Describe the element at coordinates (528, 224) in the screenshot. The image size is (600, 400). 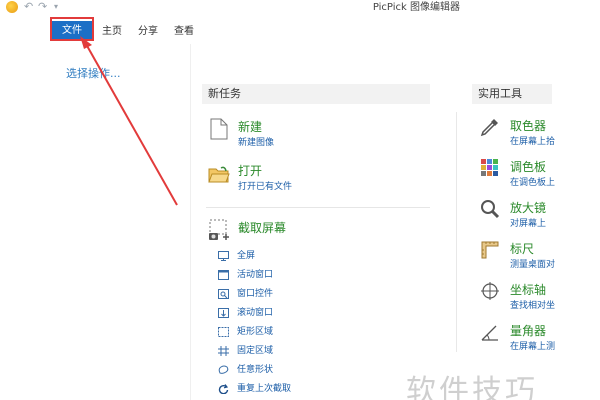
I see `tool-subtitle: 对屏幕上` at that location.